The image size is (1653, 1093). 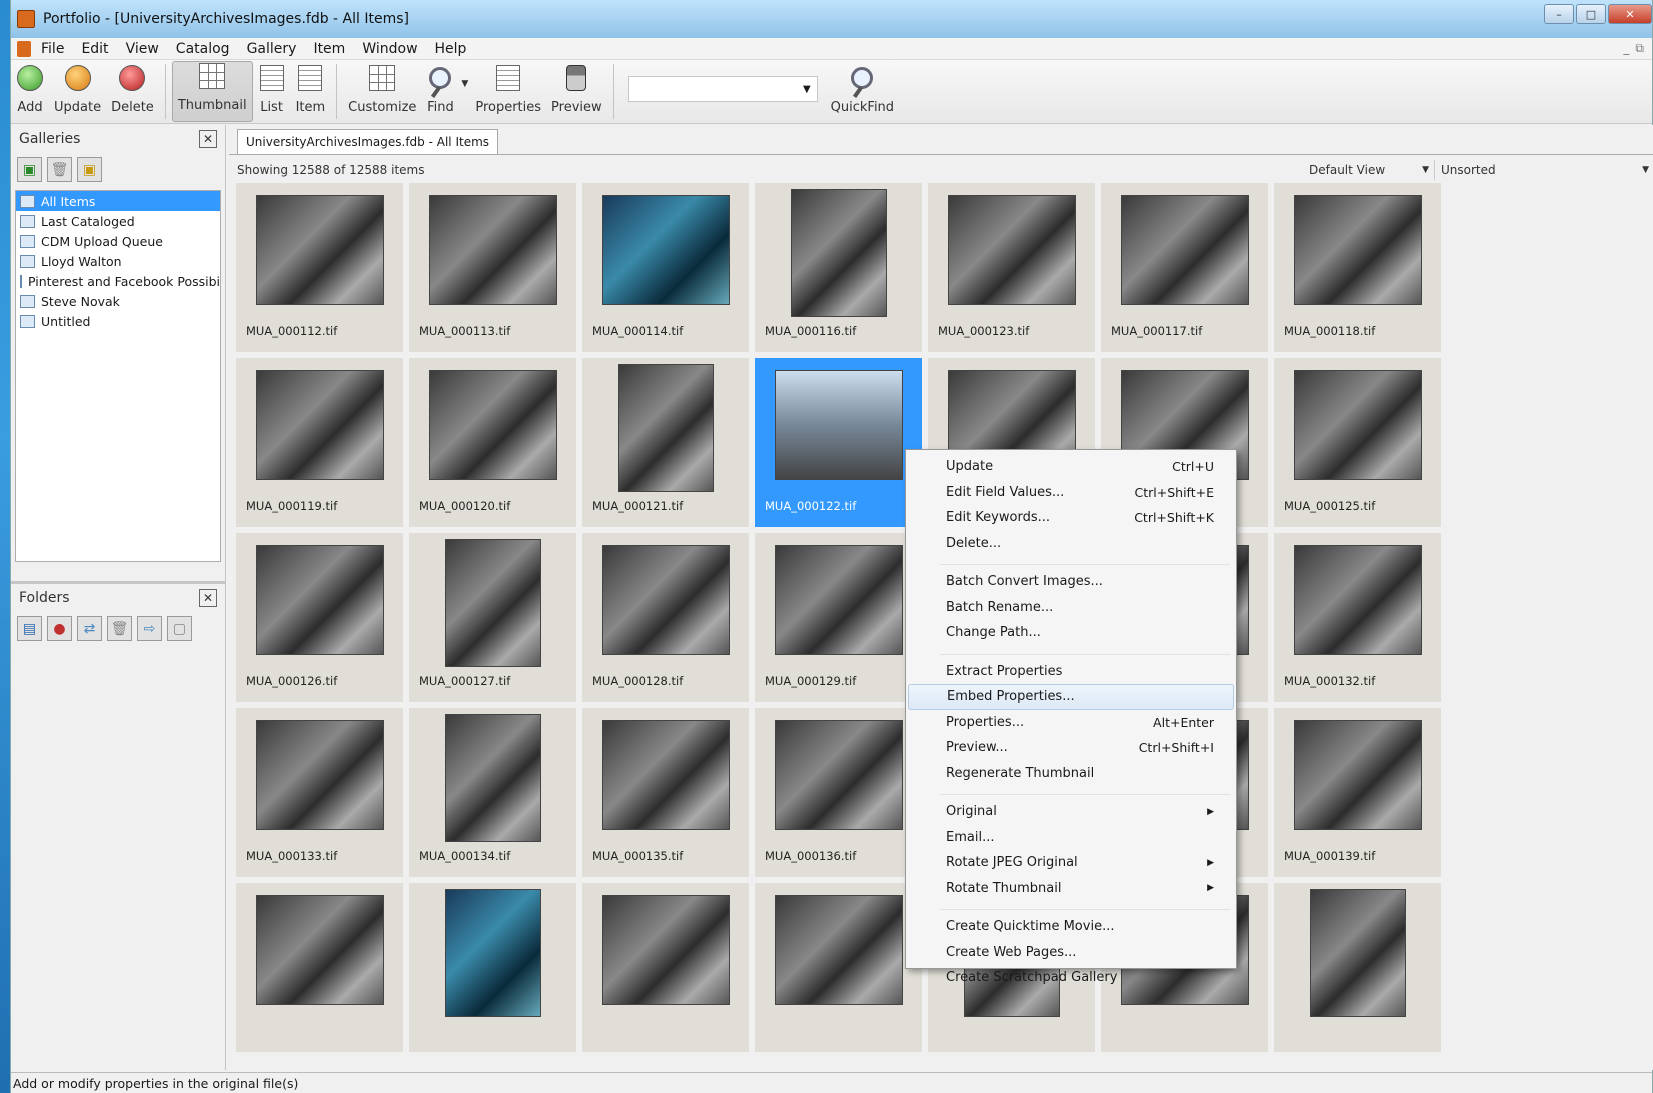 I want to click on menu-item-rotate-thumbnail: Rotate Thumbnail ▶, so click(x=1071, y=889).